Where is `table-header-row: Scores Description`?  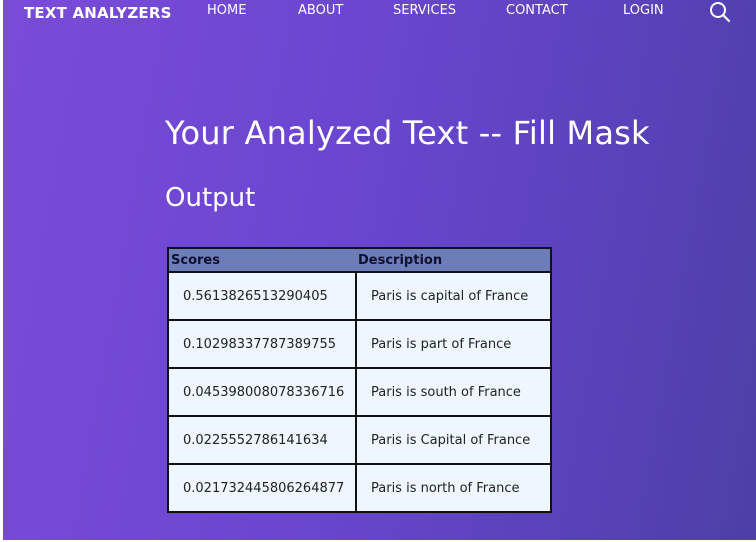
table-header-row: Scores Description is located at coordinates (359, 260).